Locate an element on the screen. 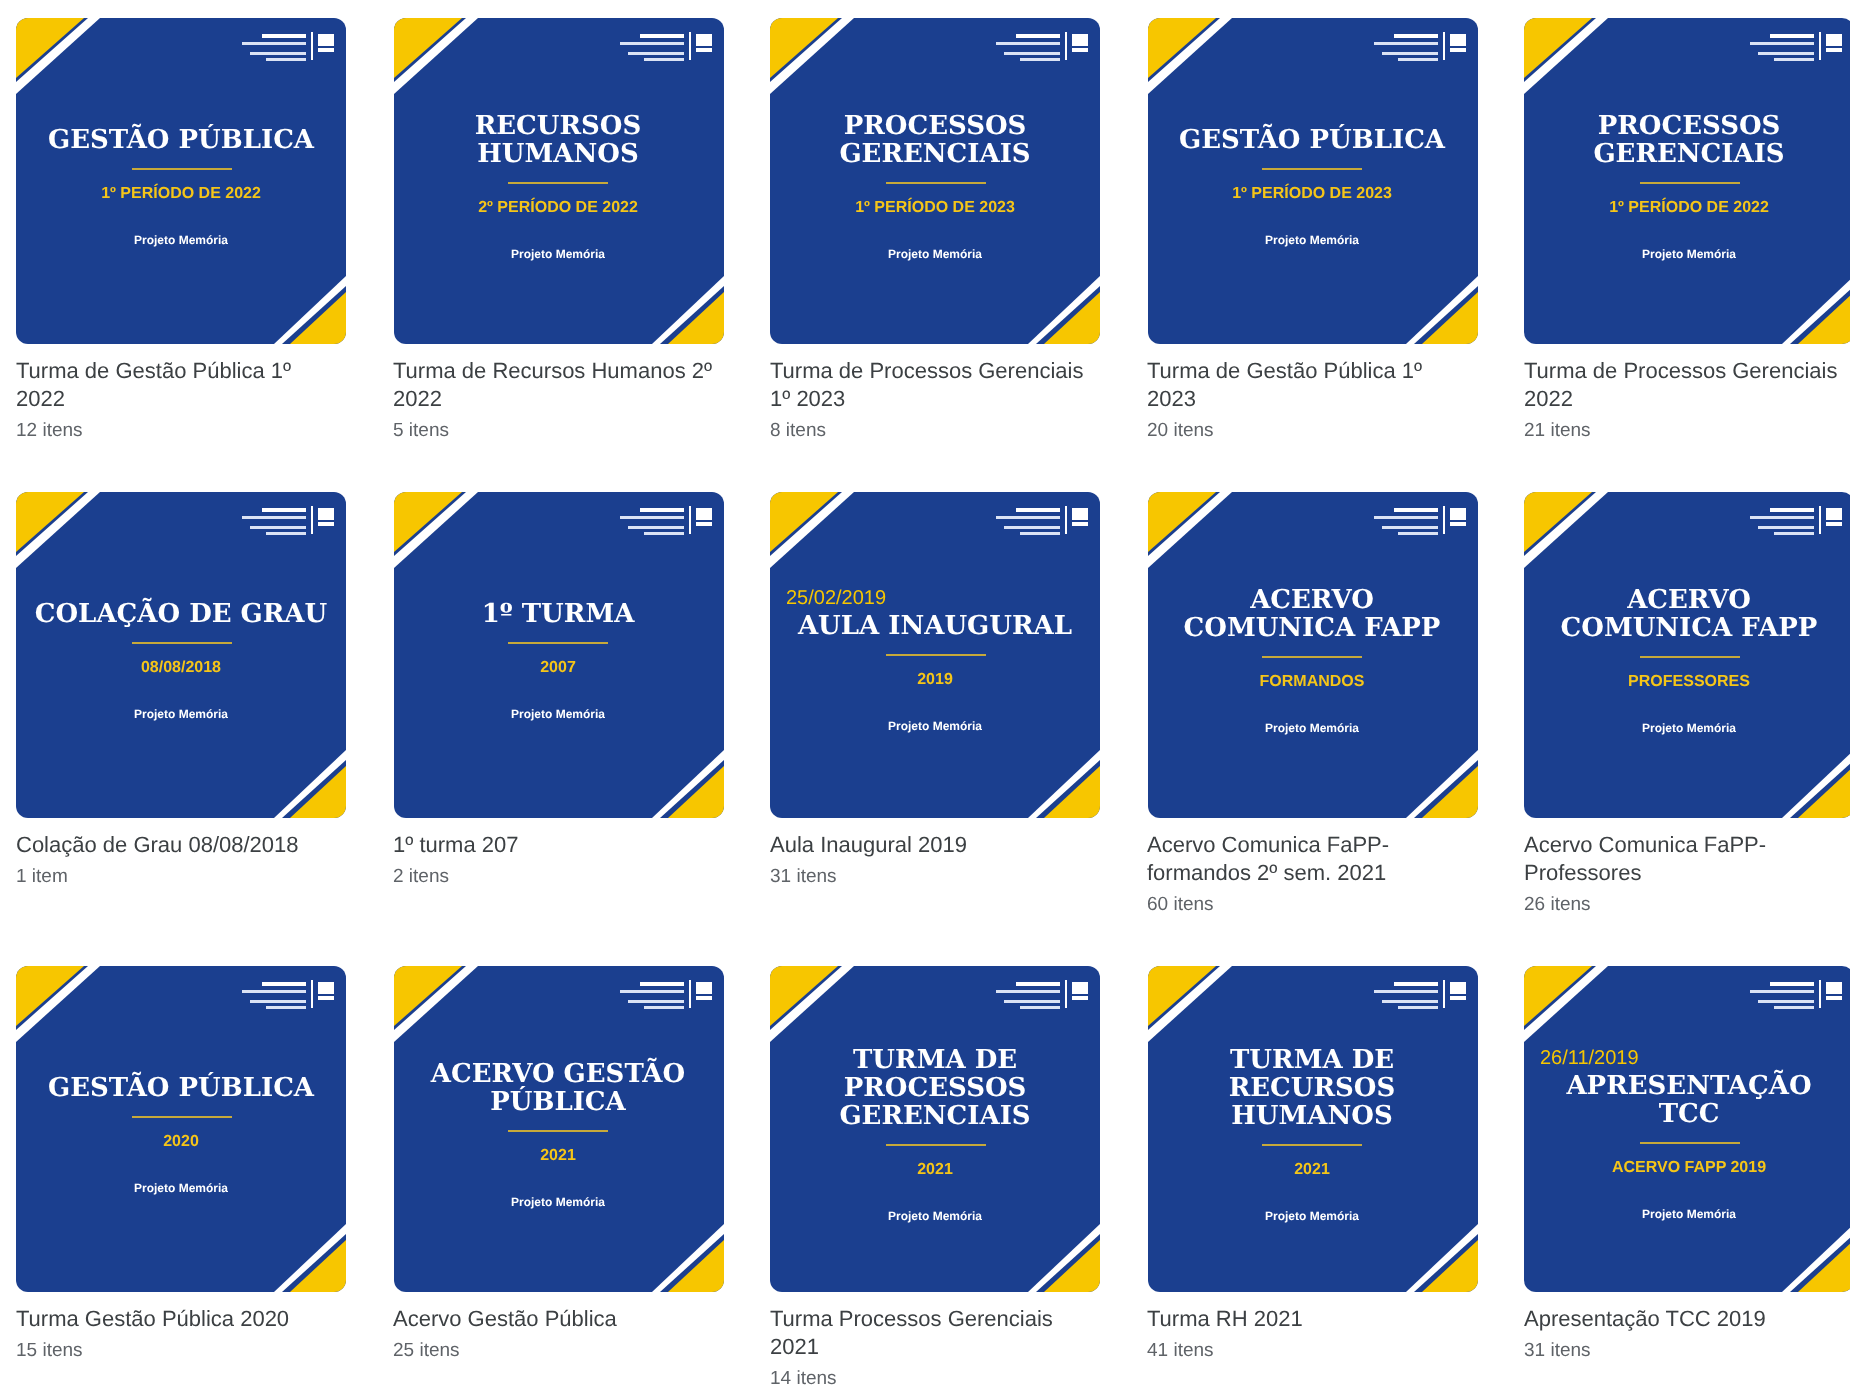 This screenshot has width=1850, height=1388. album-name: Turma de Gestão Pública 1º 2022 is located at coordinates (181, 386).